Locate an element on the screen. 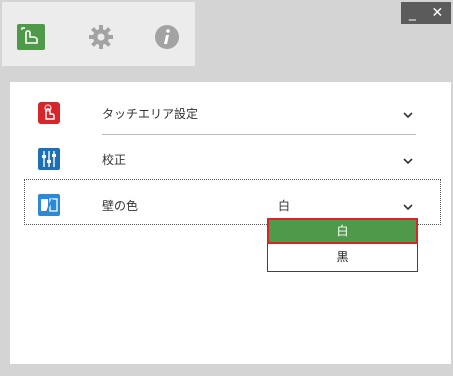 The height and width of the screenshot is (376, 453). settings-row-touch-area: タッチエリア設定 is located at coordinates (230, 114).